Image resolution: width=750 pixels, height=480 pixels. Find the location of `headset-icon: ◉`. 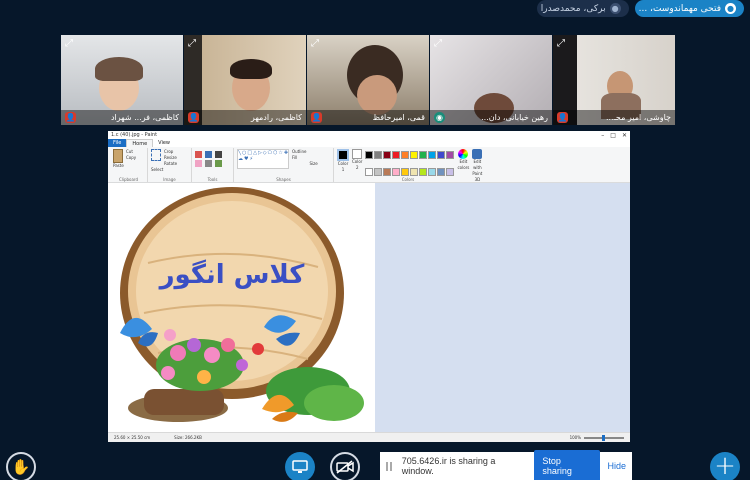

headset-icon: ◉ is located at coordinates (439, 117).